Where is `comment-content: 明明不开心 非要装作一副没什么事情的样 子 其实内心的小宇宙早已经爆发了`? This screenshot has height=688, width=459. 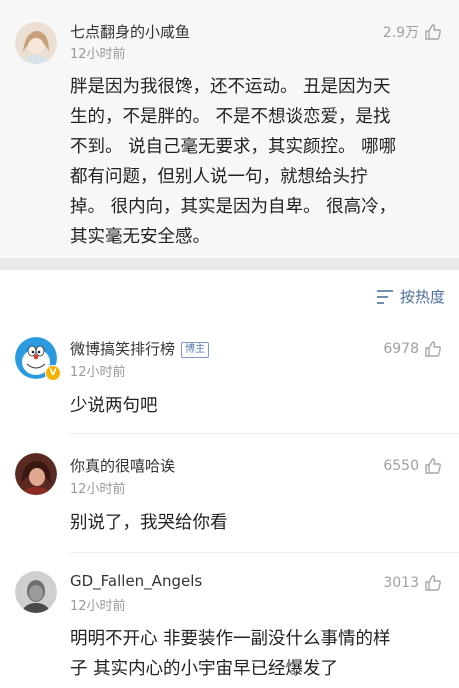 comment-content: 明明不开心 非要装作一副没什么事情的样 子 其实内心的小宇宙早已经爆发了 is located at coordinates (260, 654).